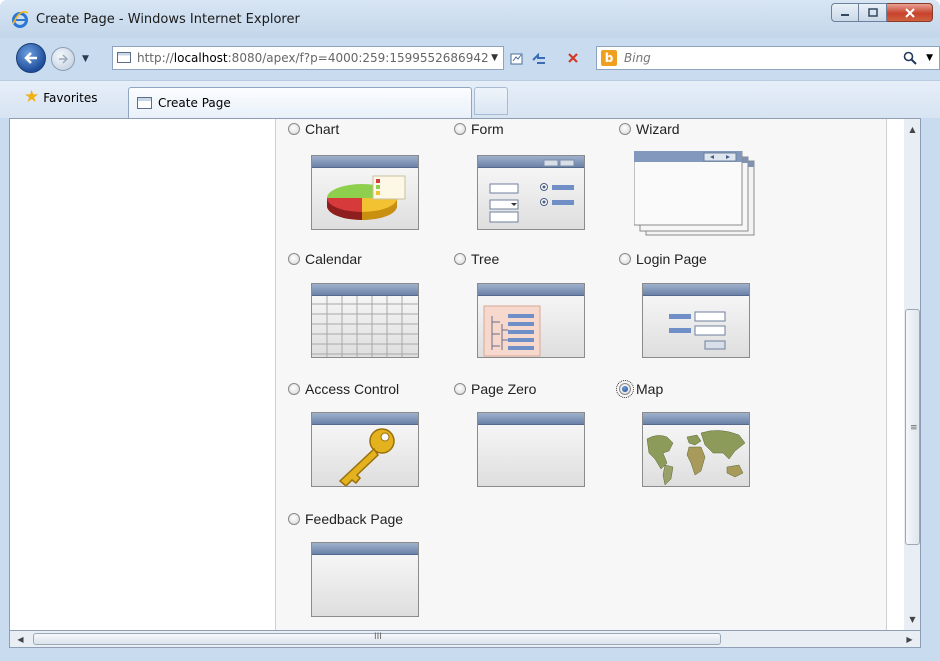 The image size is (940, 661). What do you see at coordinates (300, 103) in the screenshot?
I see `tab-create-page: Create Page` at bounding box center [300, 103].